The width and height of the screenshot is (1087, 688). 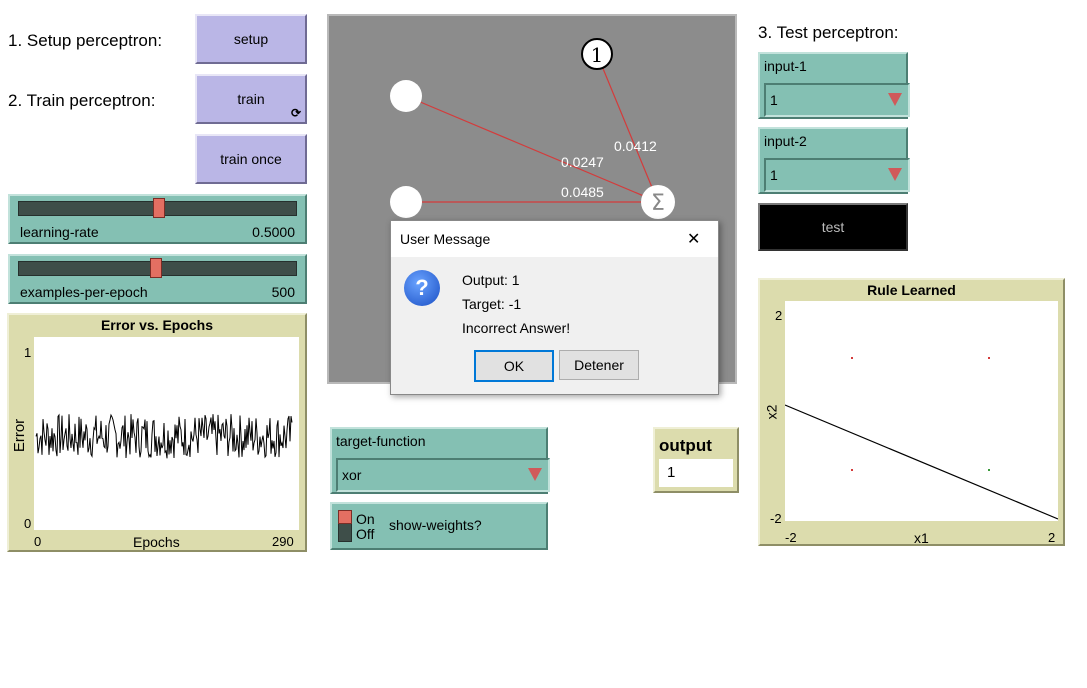 I want to click on slider-value: 500, so click(x=283, y=292).